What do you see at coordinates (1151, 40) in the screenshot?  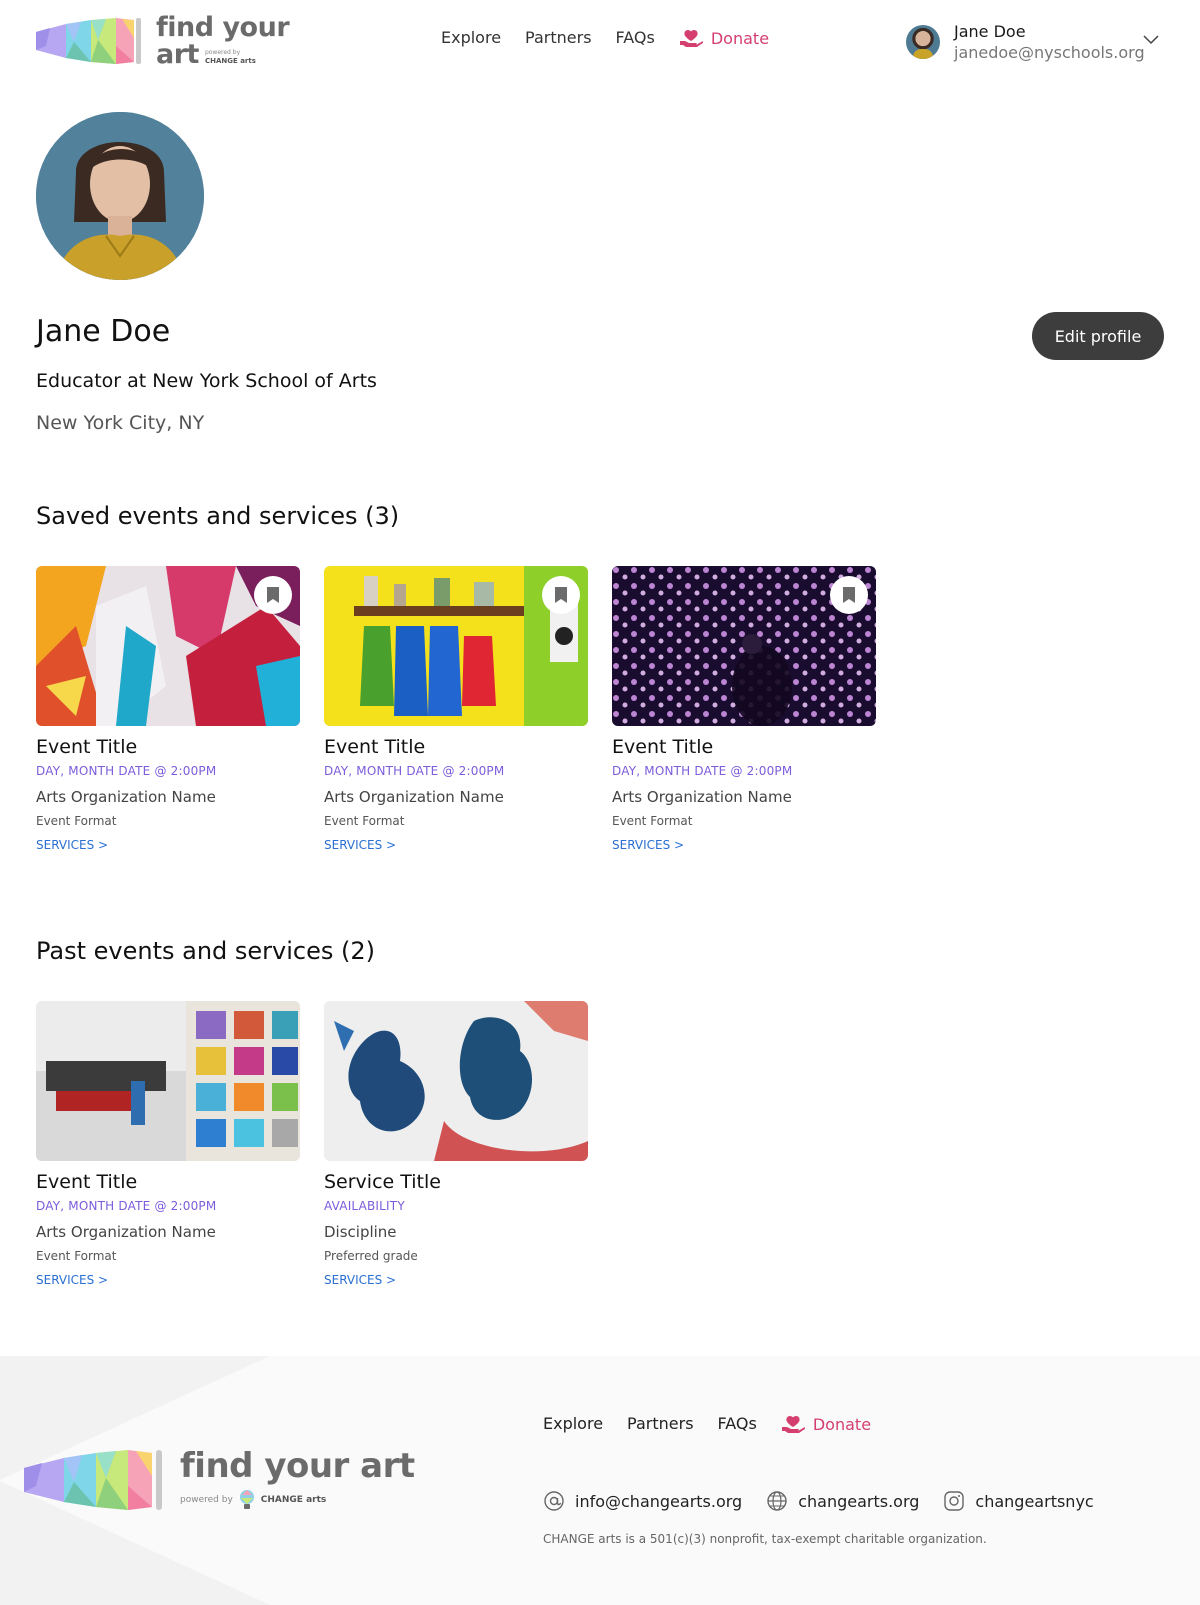 I see `chevron-down-icon` at bounding box center [1151, 40].